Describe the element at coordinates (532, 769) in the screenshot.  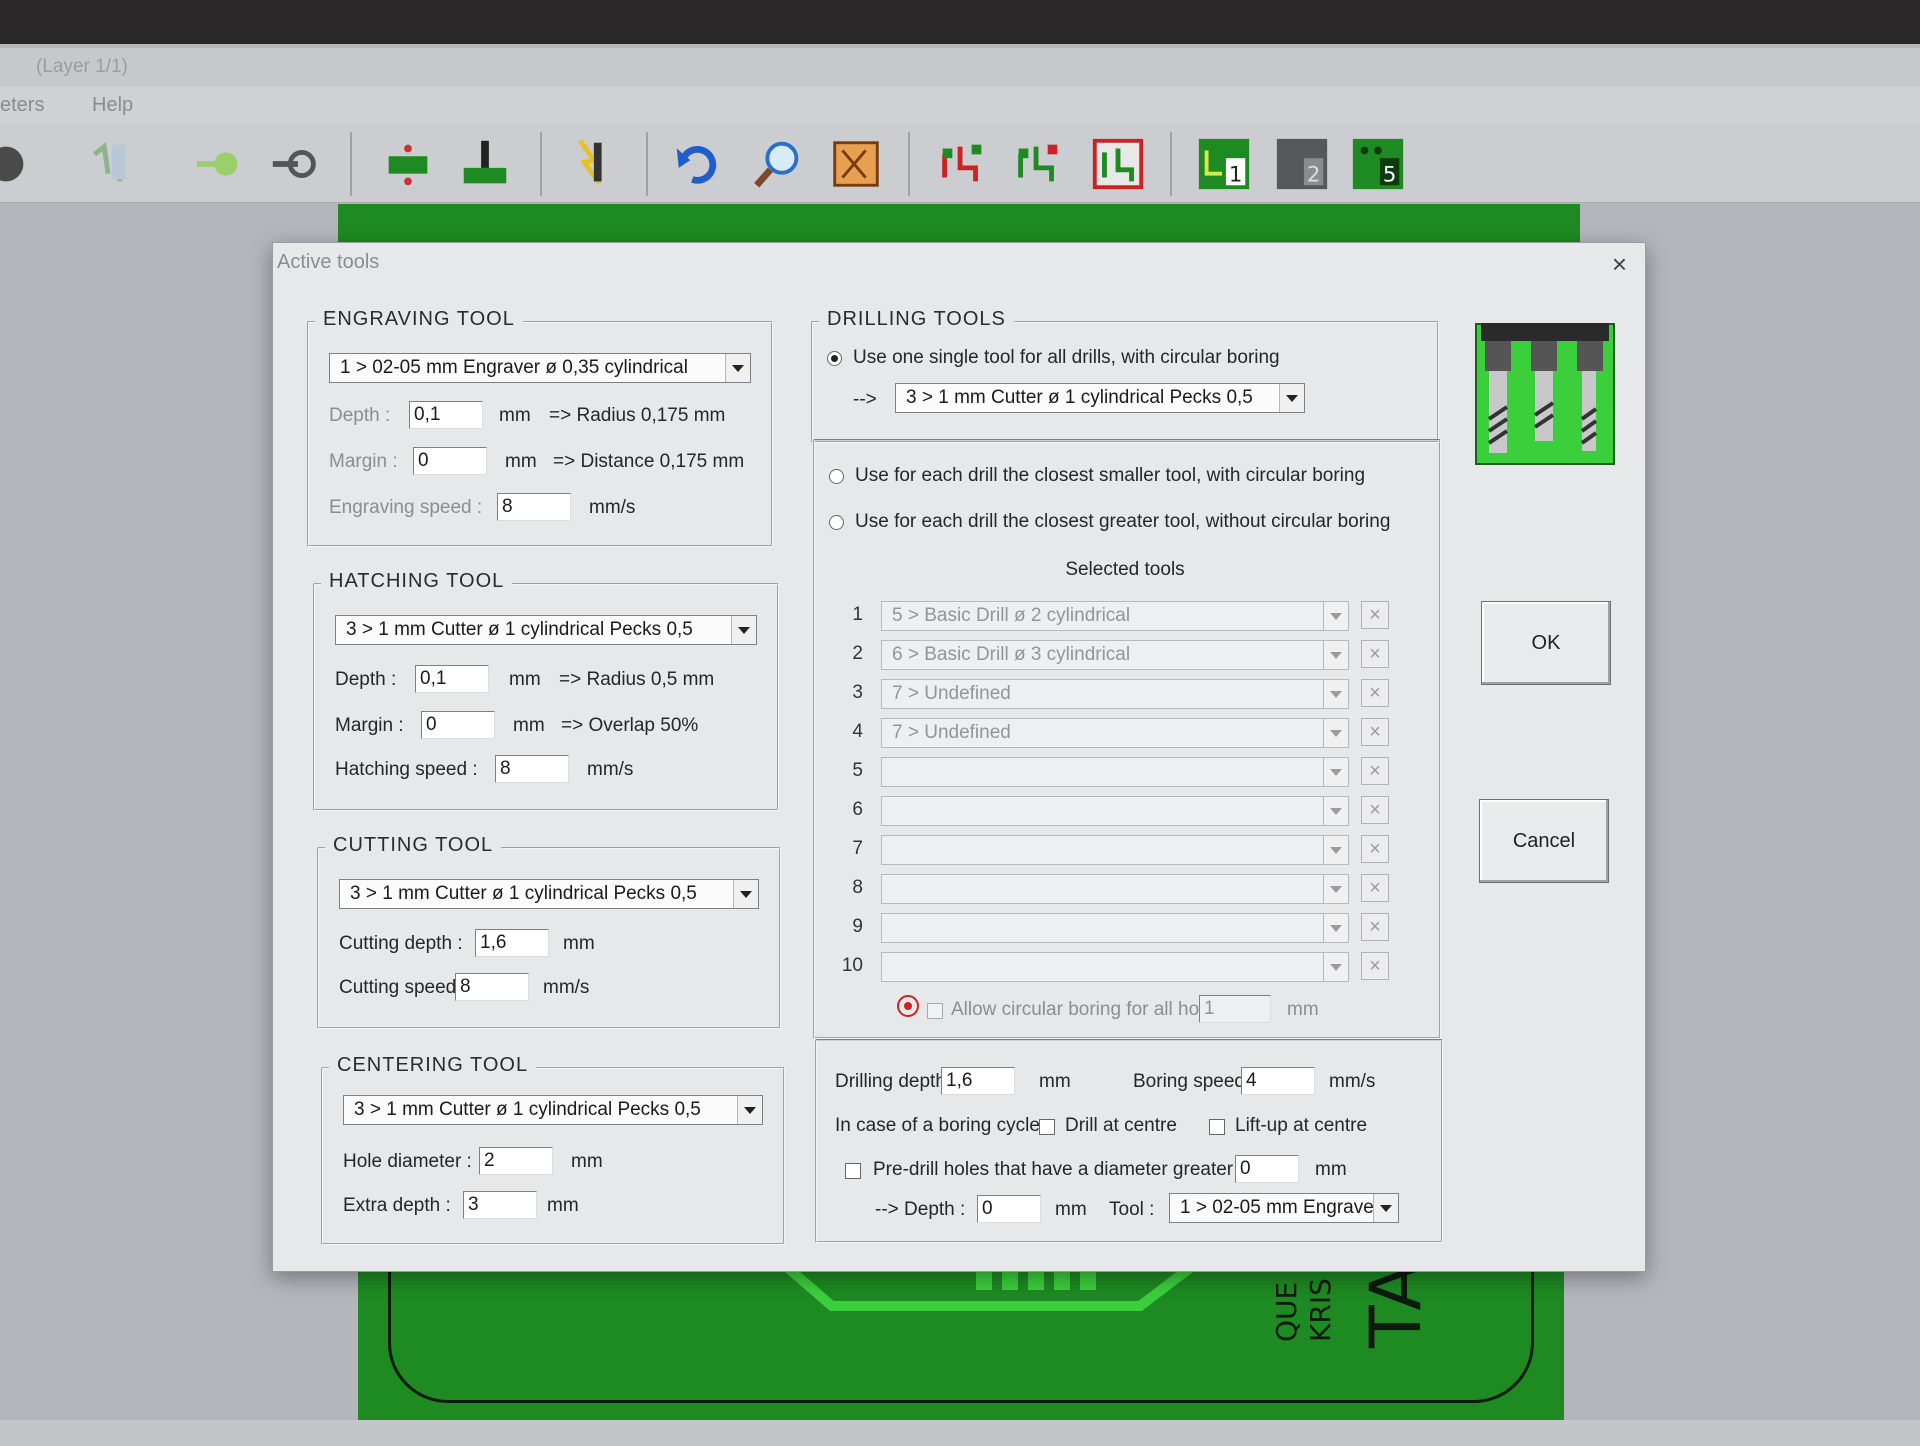
I see `hatching-speed-input: 8` at that location.